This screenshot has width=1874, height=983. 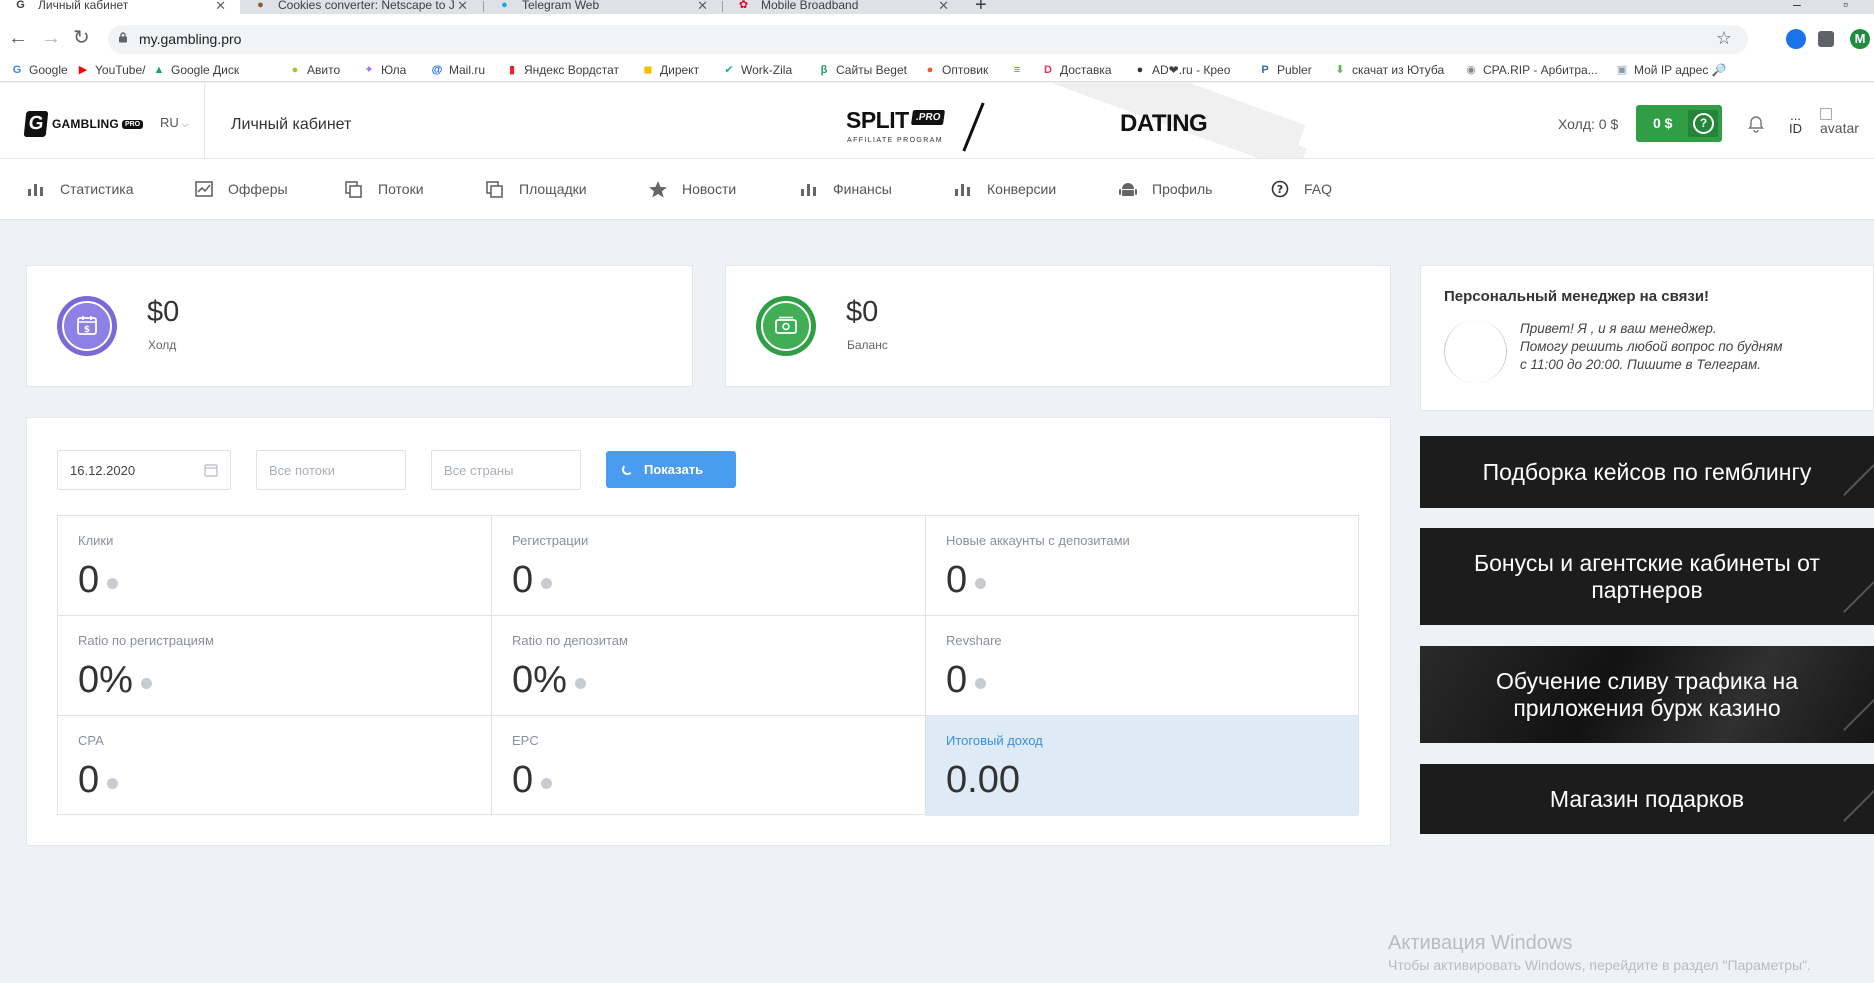 What do you see at coordinates (111, 70) in the screenshot?
I see `bookmark-item: ▶ YouTube/` at bounding box center [111, 70].